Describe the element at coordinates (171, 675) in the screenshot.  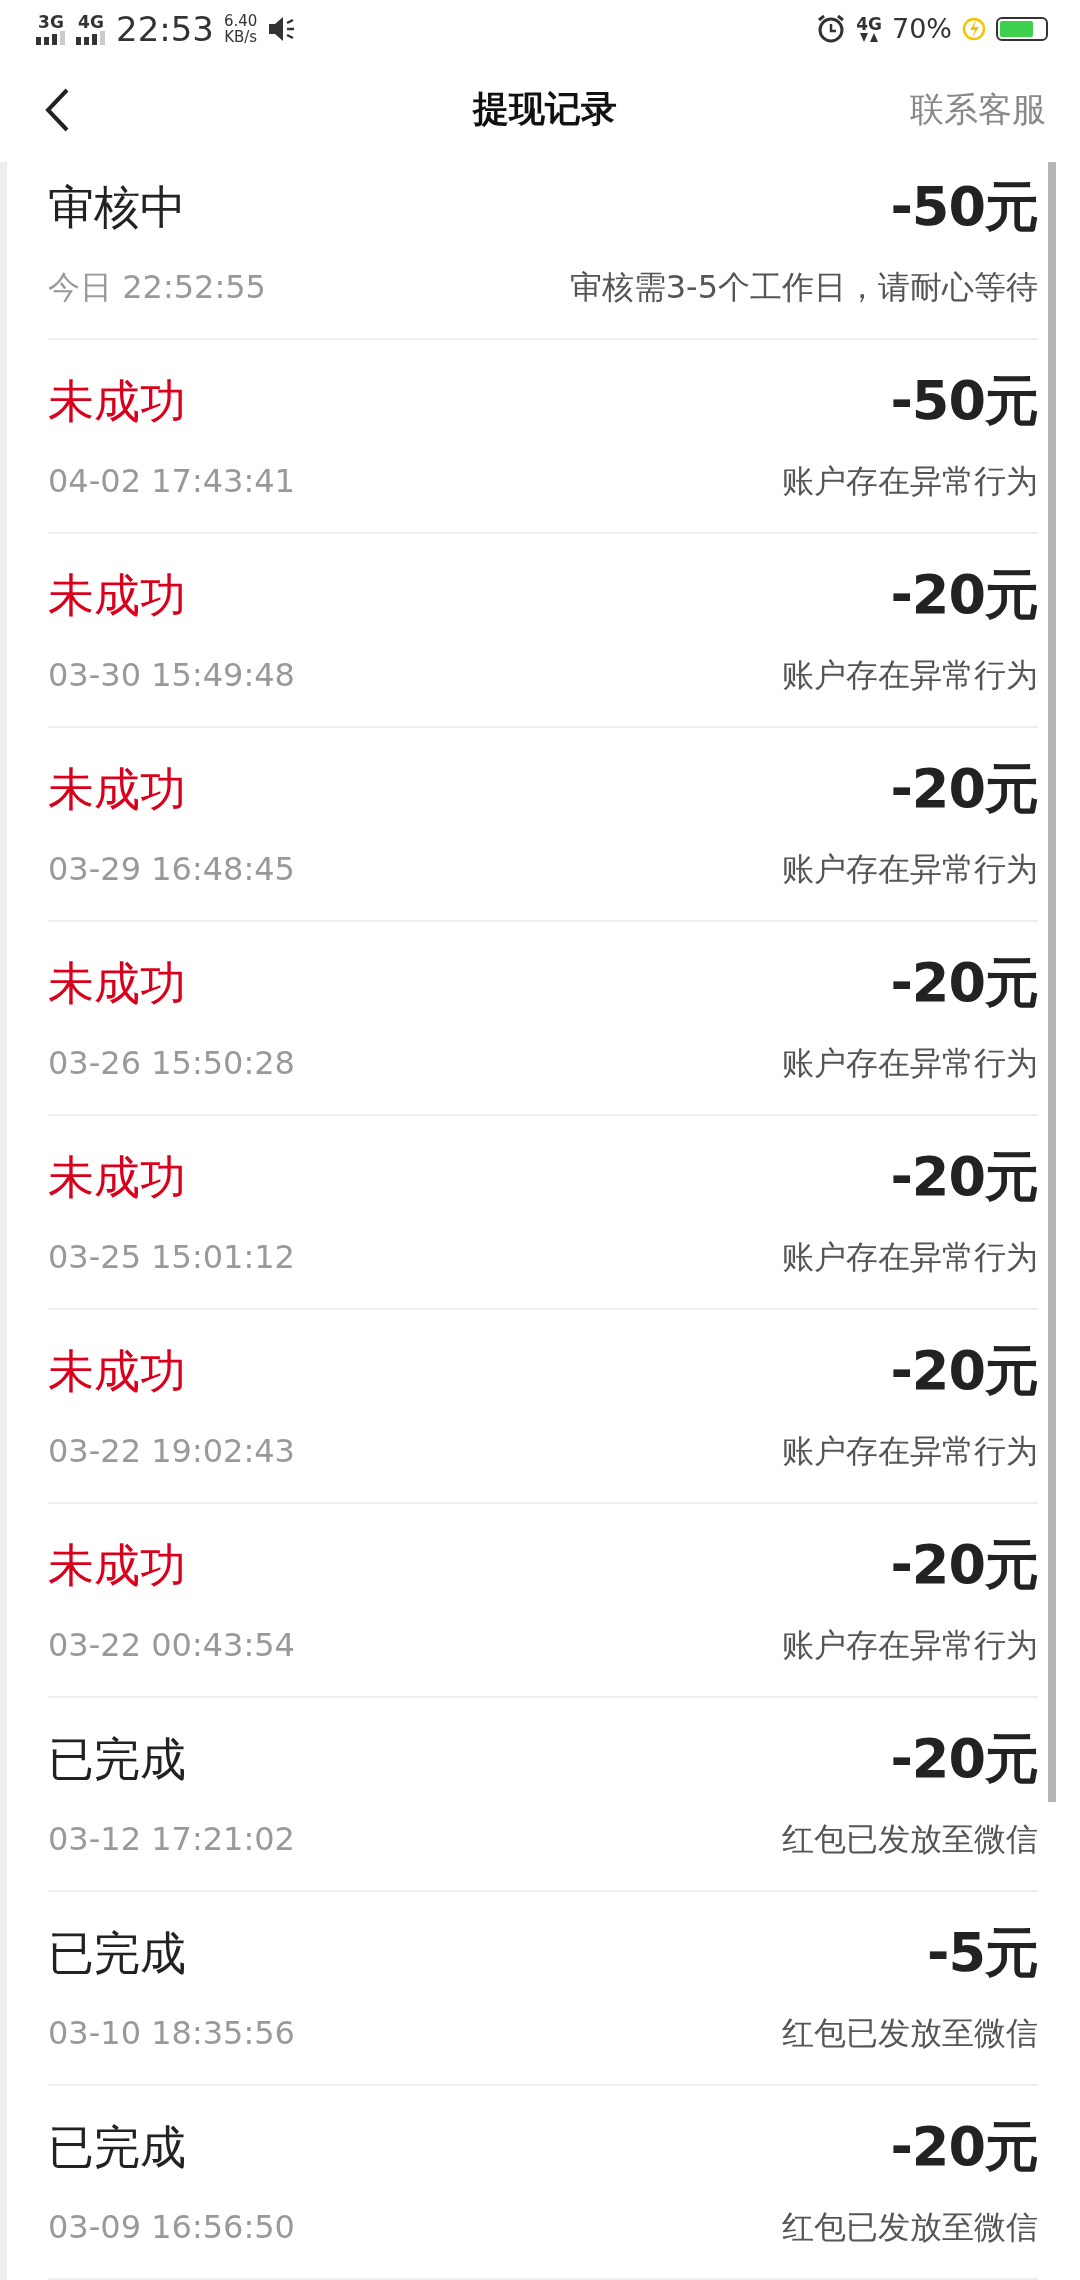
I see `record-time: 03-30 15:49:48` at that location.